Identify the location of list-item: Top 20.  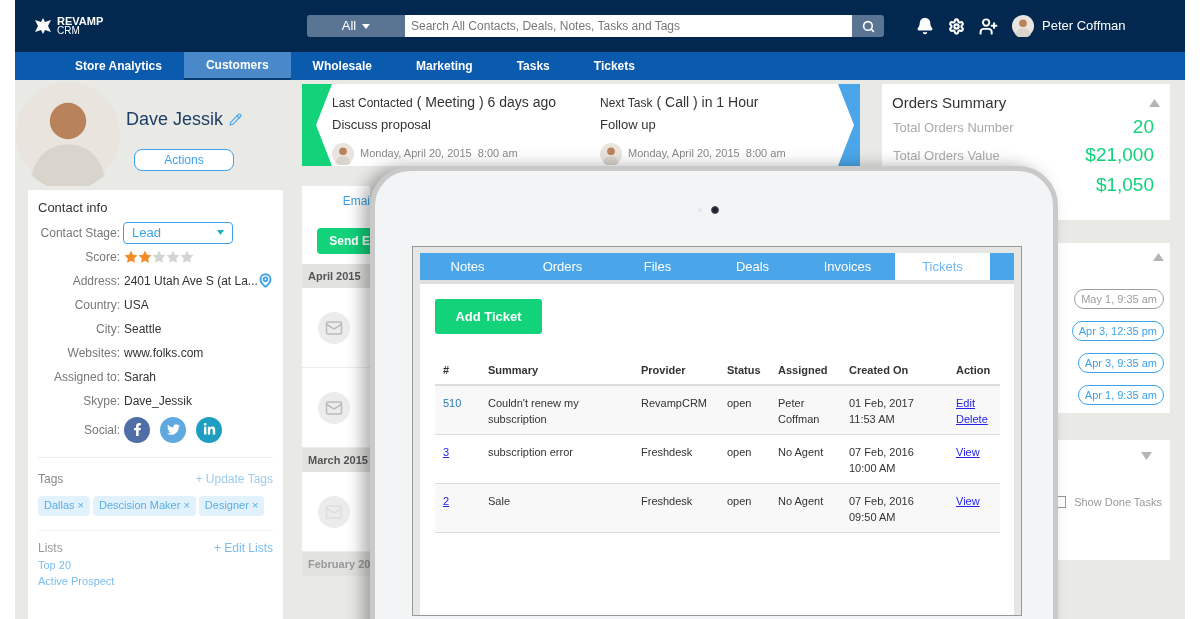
(155, 564).